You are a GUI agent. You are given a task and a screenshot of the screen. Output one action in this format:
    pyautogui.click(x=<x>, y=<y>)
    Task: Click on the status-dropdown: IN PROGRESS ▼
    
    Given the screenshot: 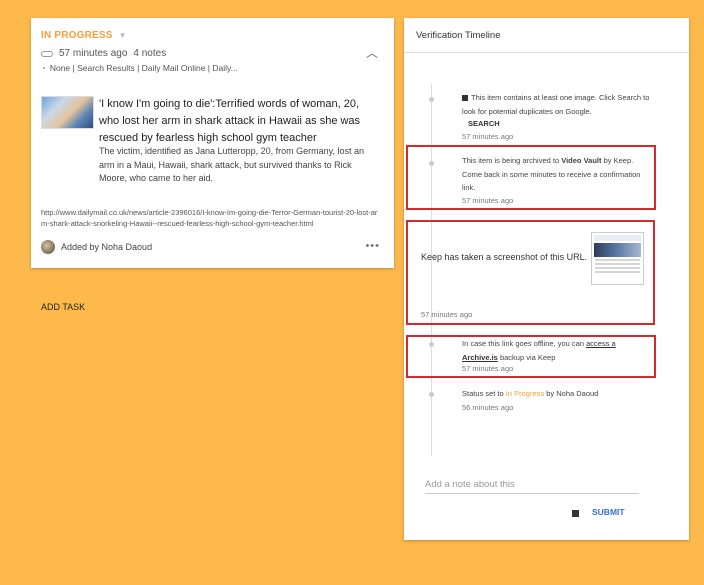 What is the action you would take?
    pyautogui.click(x=84, y=35)
    